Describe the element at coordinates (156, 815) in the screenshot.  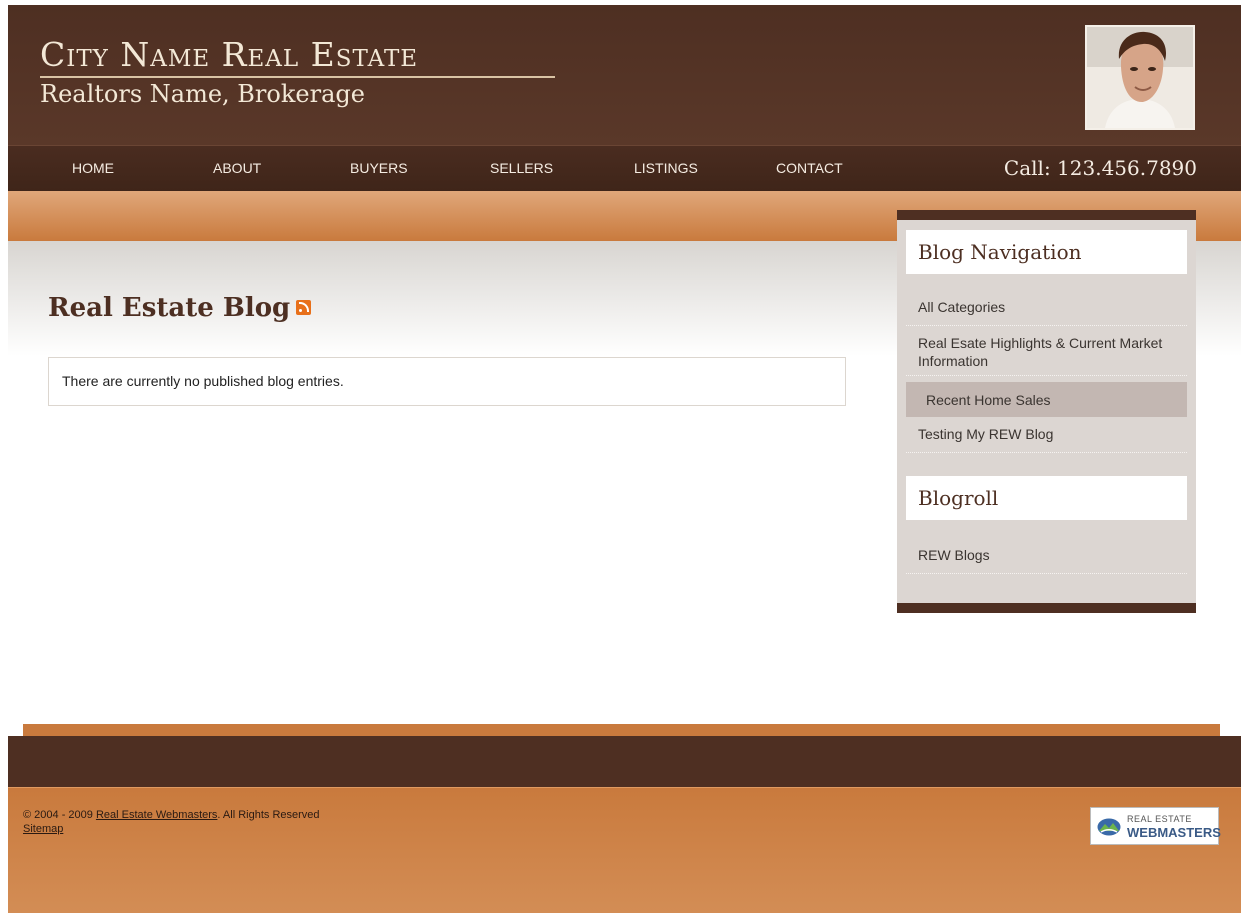
I see `company-link: Real Estate Webmasters` at that location.